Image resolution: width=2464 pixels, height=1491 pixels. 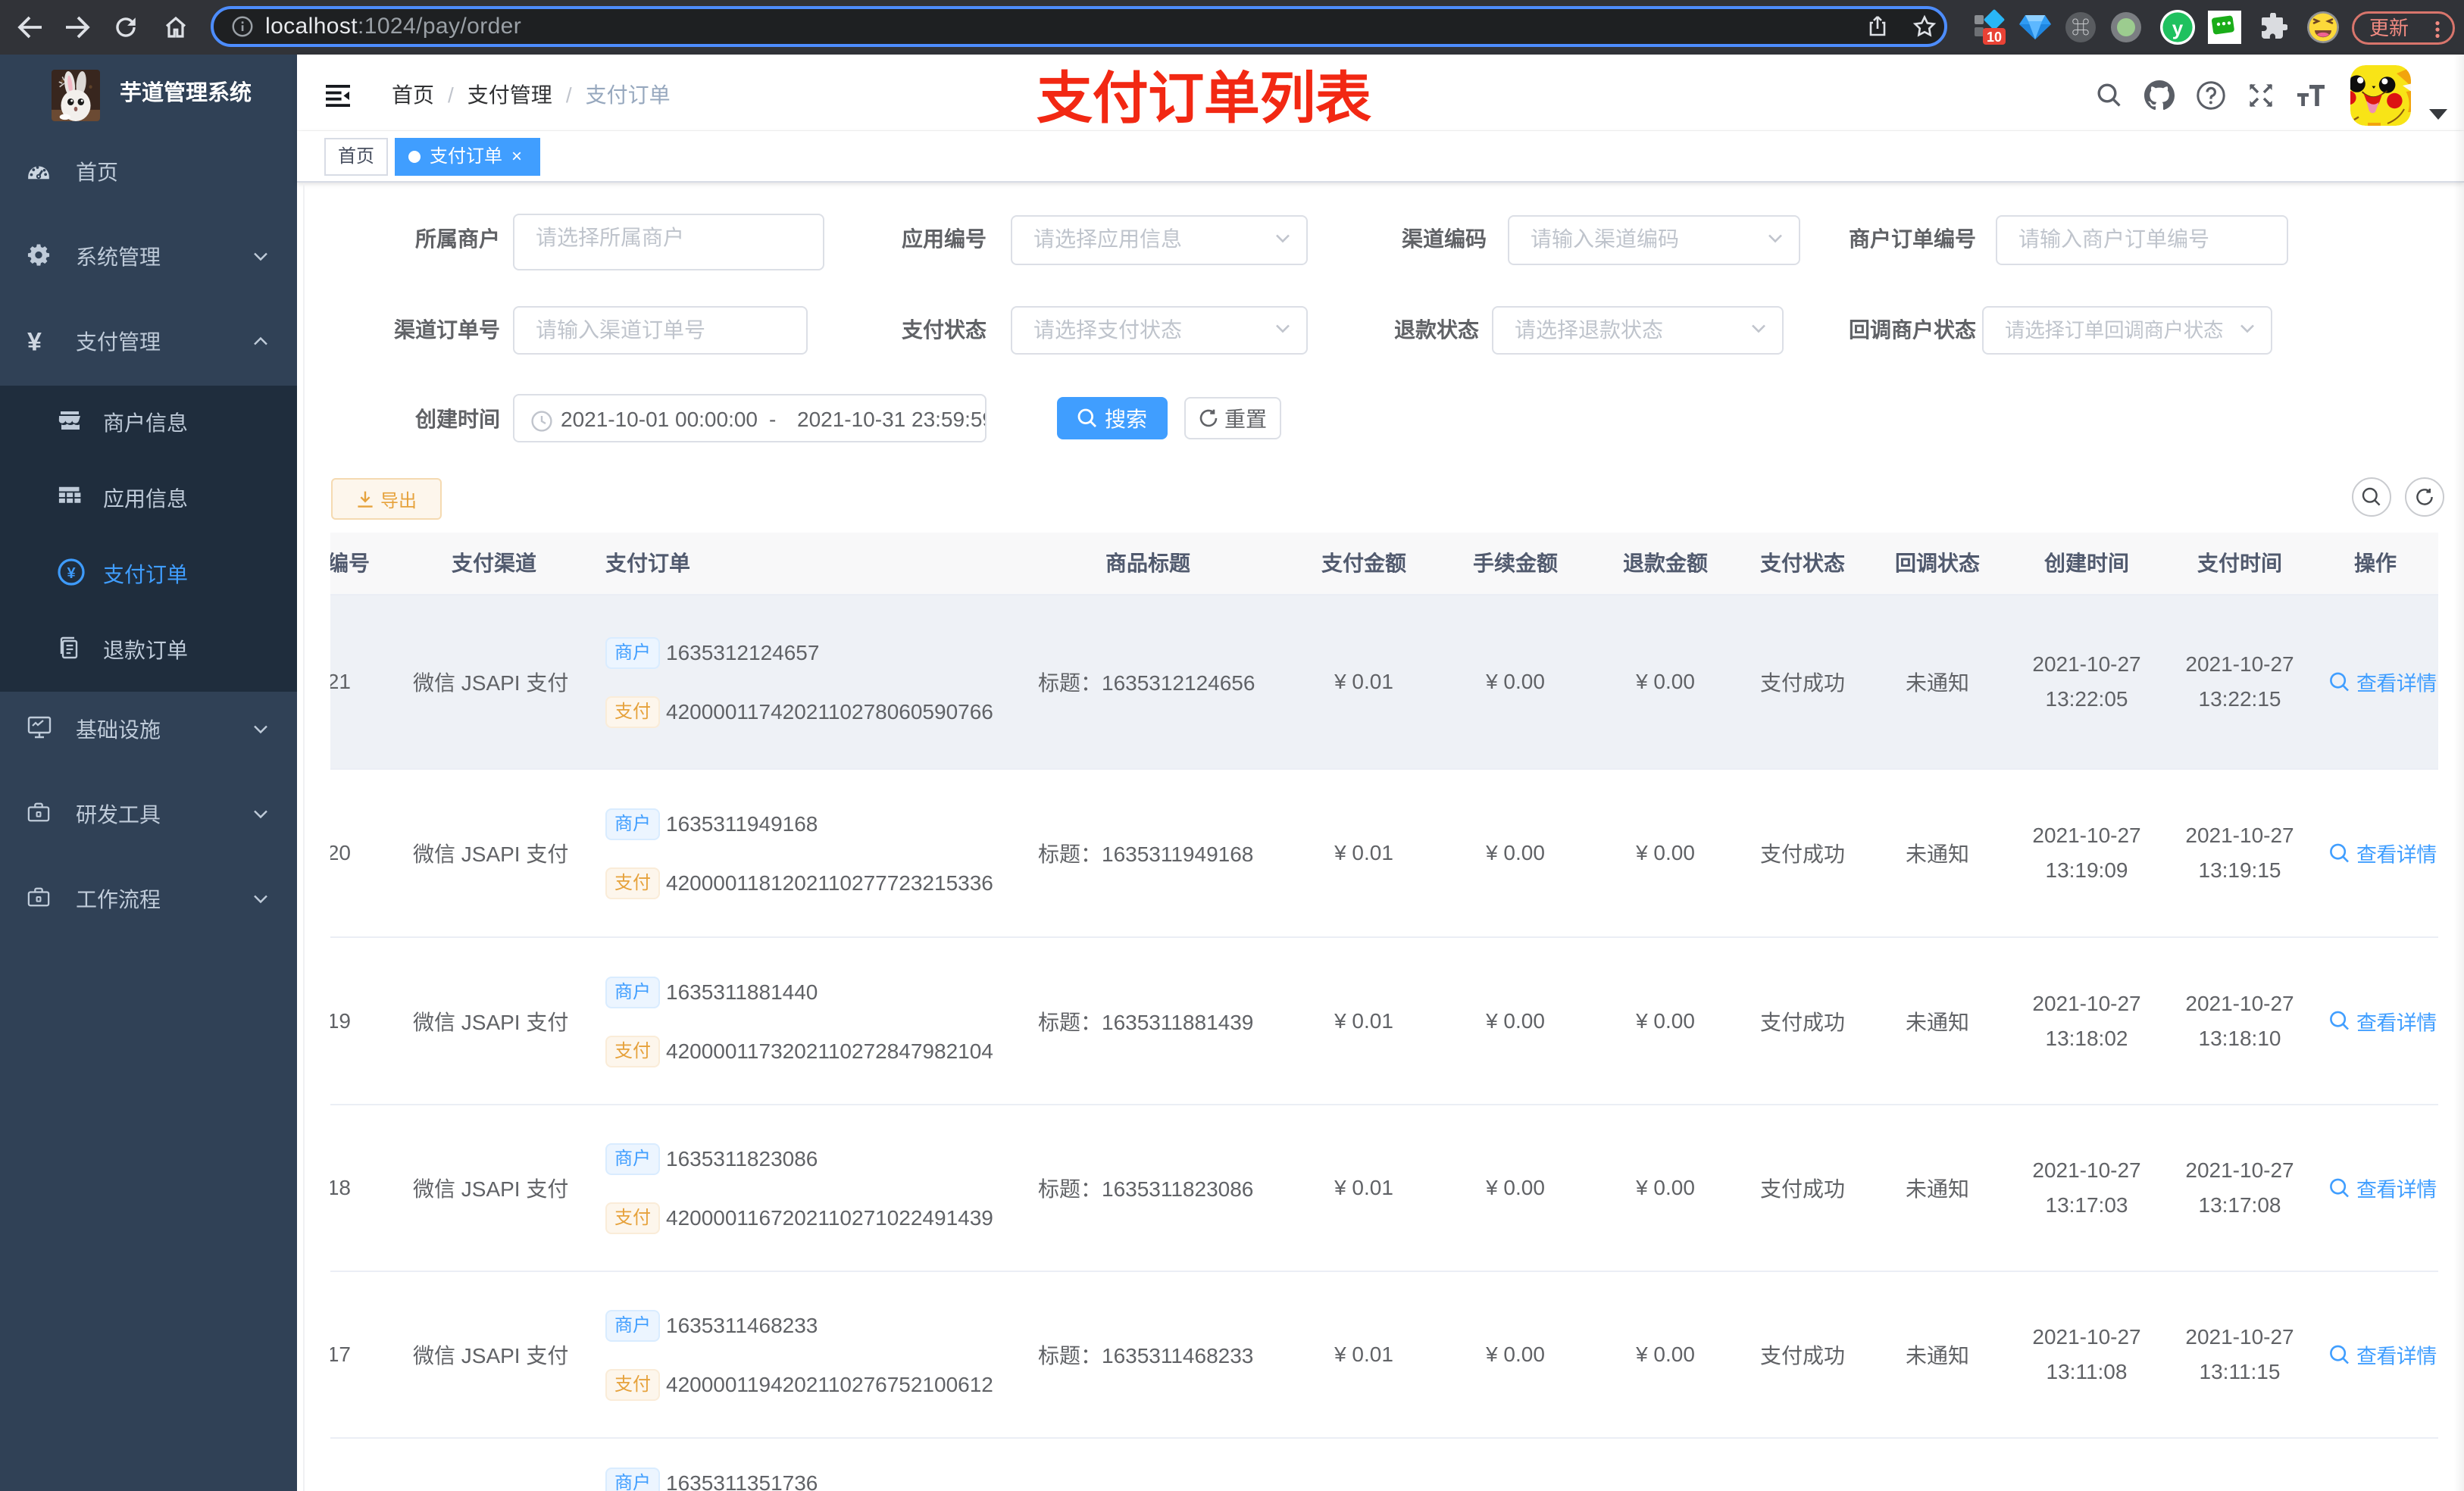 I want to click on svg-text: y, so click(x=2178, y=28).